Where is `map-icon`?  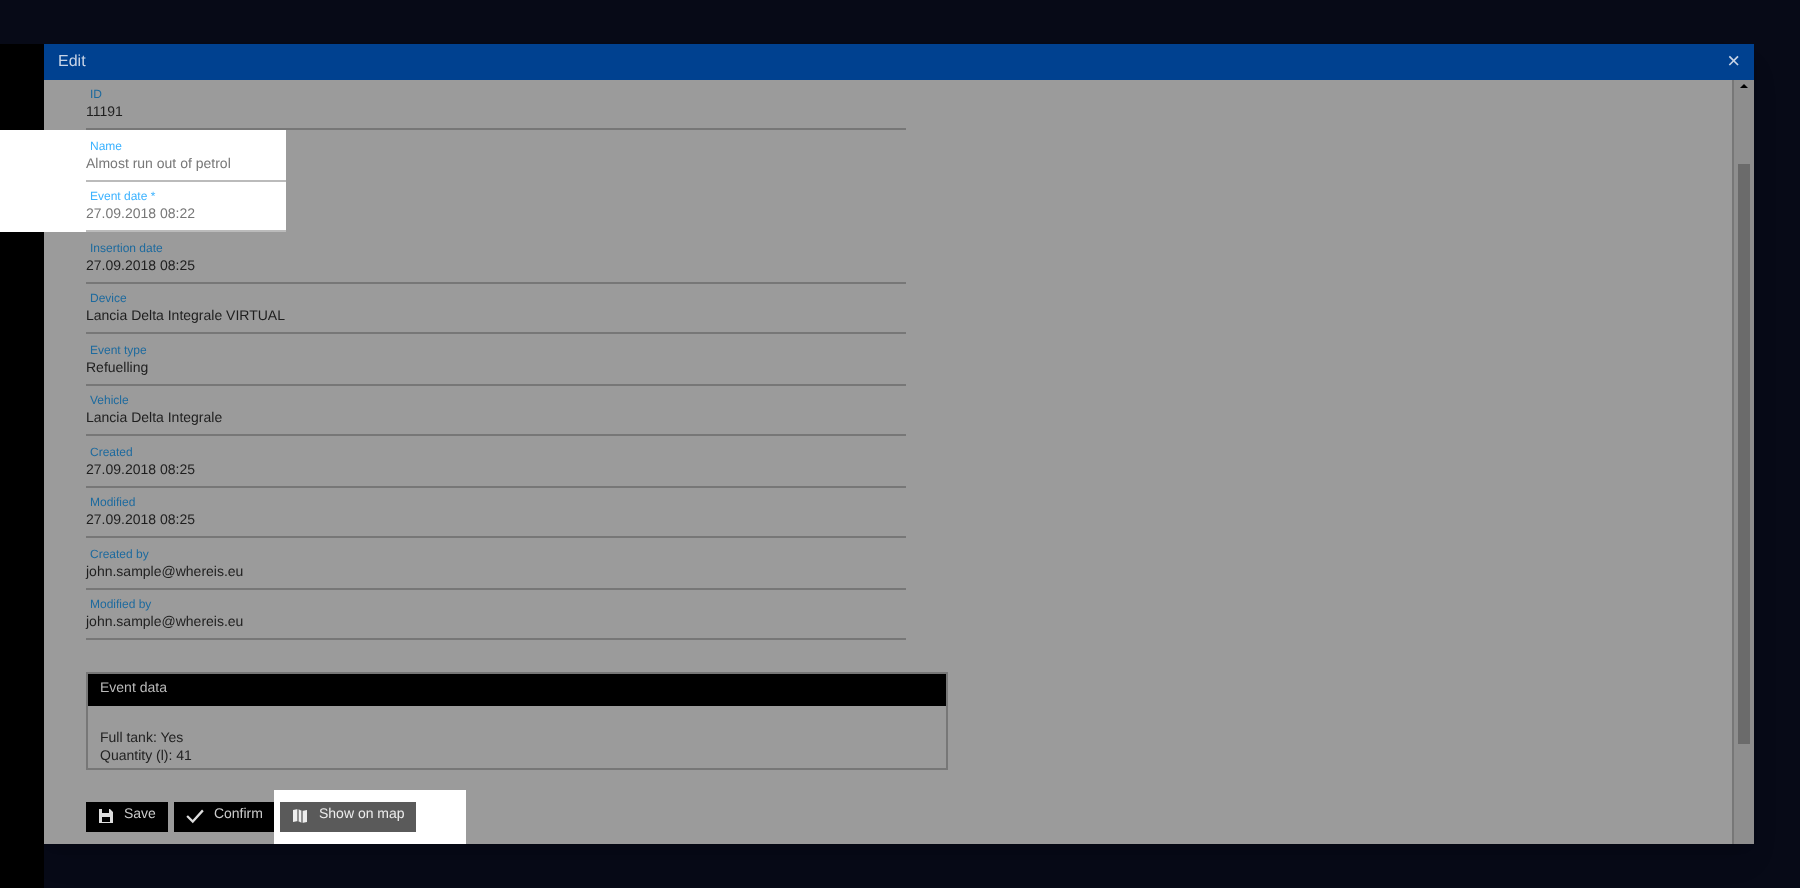 map-icon is located at coordinates (300, 816).